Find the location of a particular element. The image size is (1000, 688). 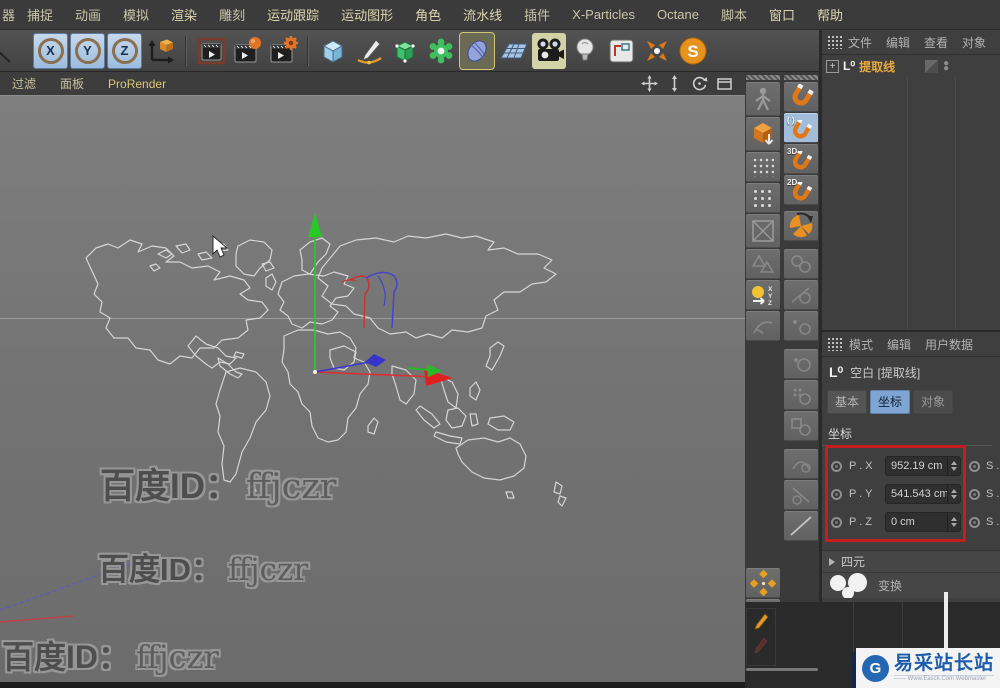

axis-modify-button: X Y Z is located at coordinates (763, 295).